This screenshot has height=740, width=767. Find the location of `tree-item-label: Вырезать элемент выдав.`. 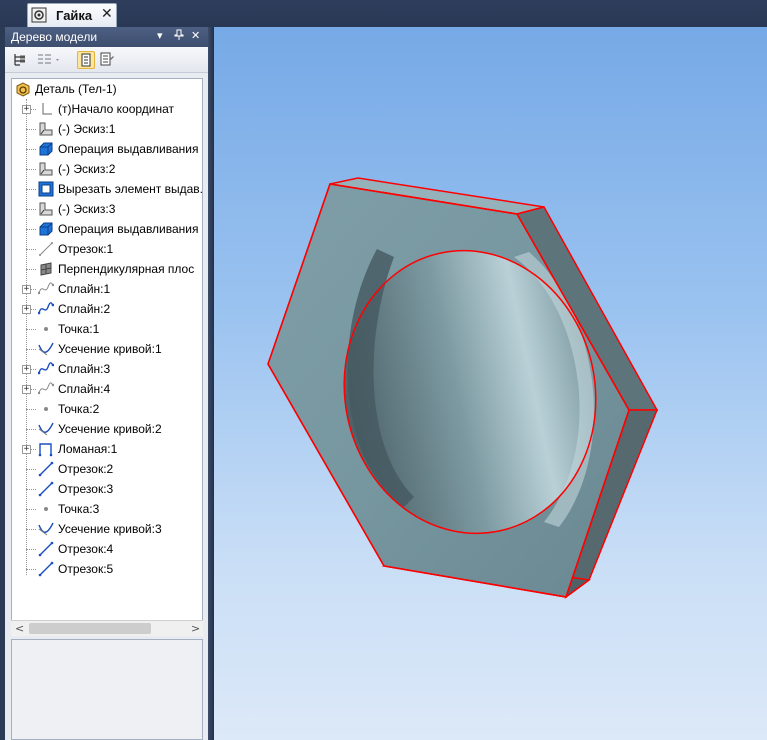

tree-item-label: Вырезать элемент выдав. is located at coordinates (130, 189).